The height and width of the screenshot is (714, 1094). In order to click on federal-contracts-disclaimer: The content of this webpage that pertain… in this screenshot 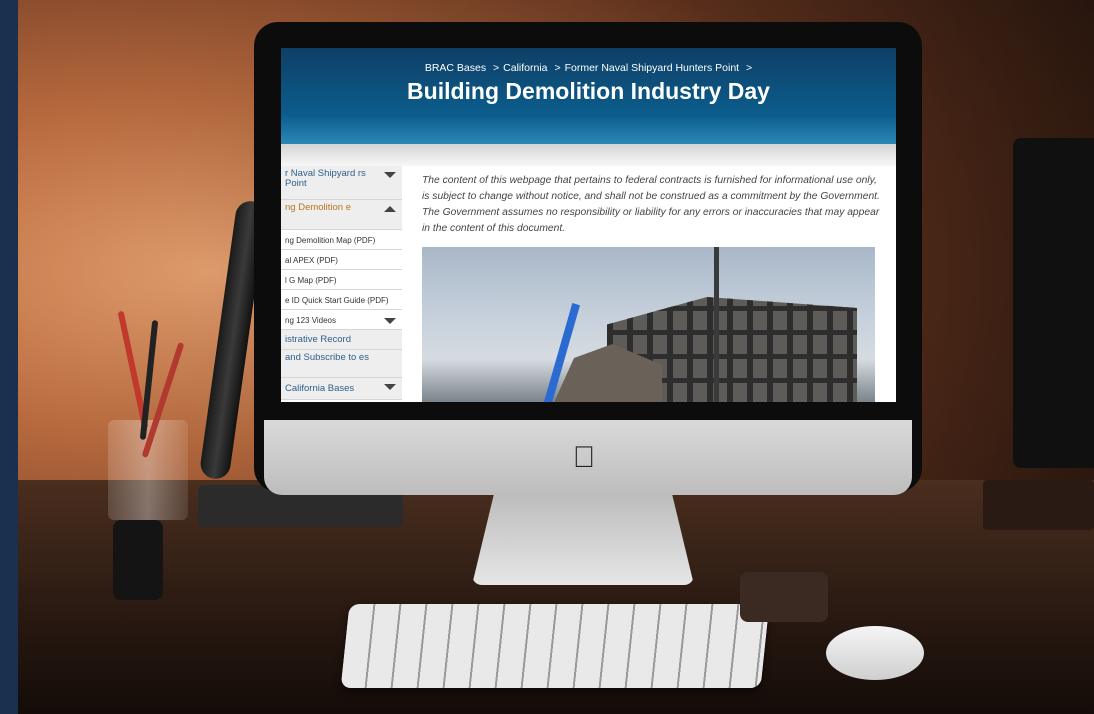, I will do `click(651, 204)`.